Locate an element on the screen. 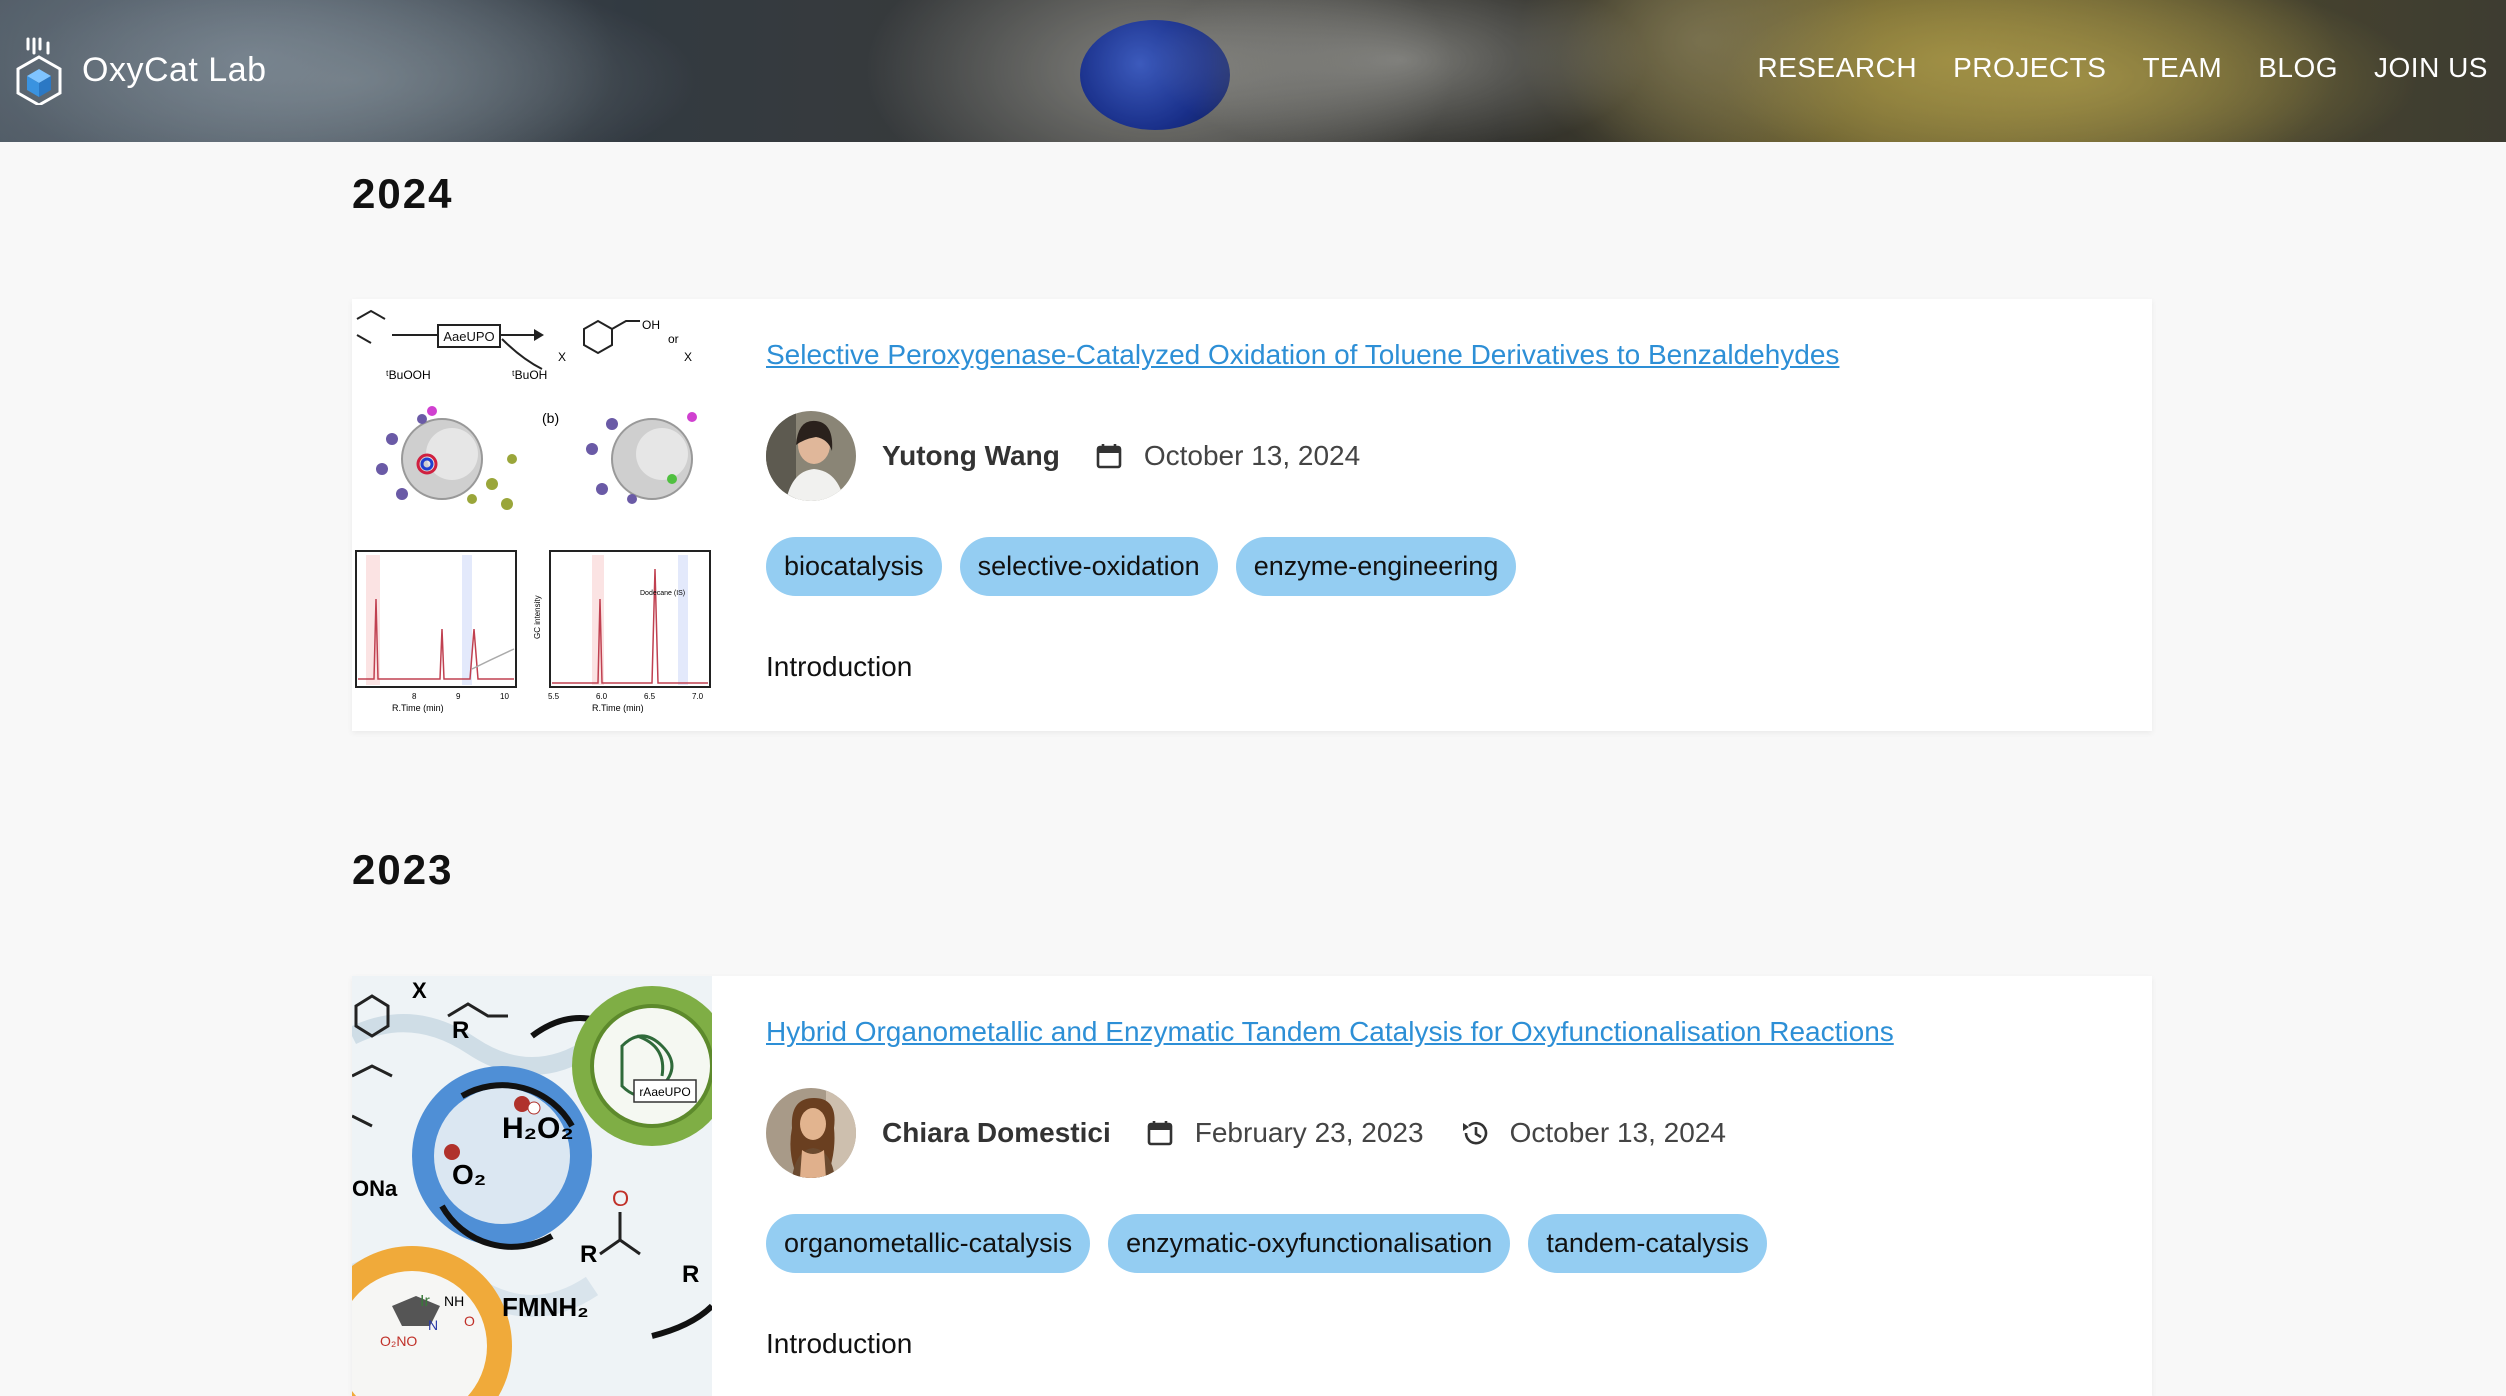 Image resolution: width=2506 pixels, height=1396 pixels. author-name: Yutong Wang is located at coordinates (971, 456).